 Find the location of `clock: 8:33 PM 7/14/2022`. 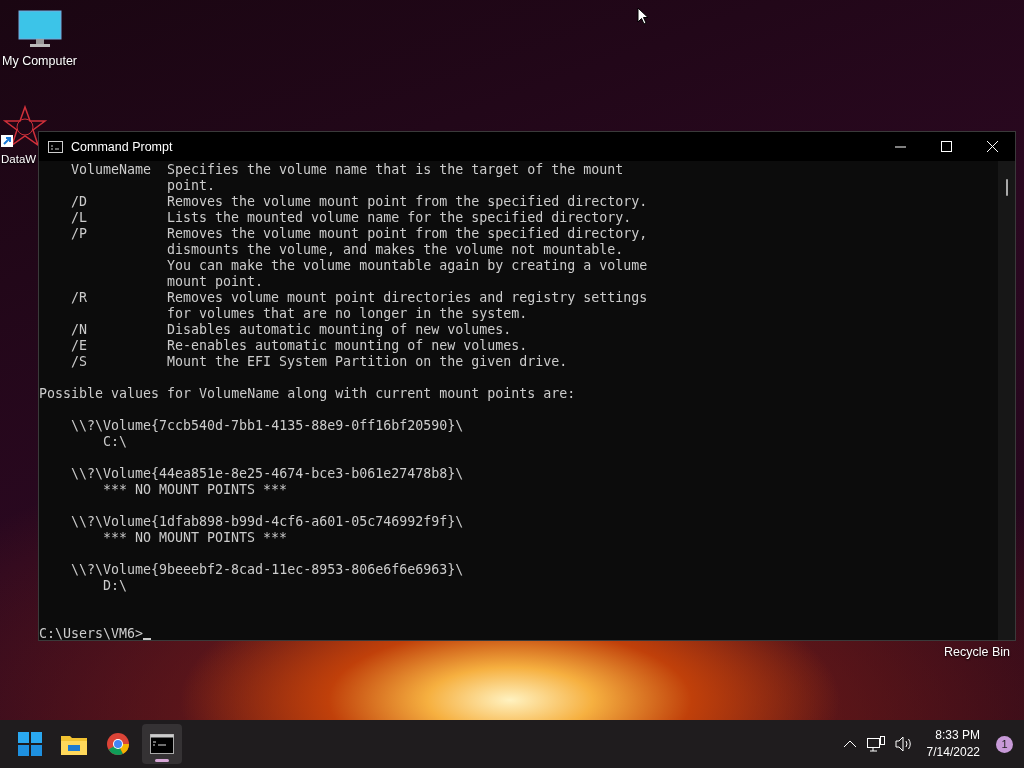

clock: 8:33 PM 7/14/2022 is located at coordinates (953, 744).